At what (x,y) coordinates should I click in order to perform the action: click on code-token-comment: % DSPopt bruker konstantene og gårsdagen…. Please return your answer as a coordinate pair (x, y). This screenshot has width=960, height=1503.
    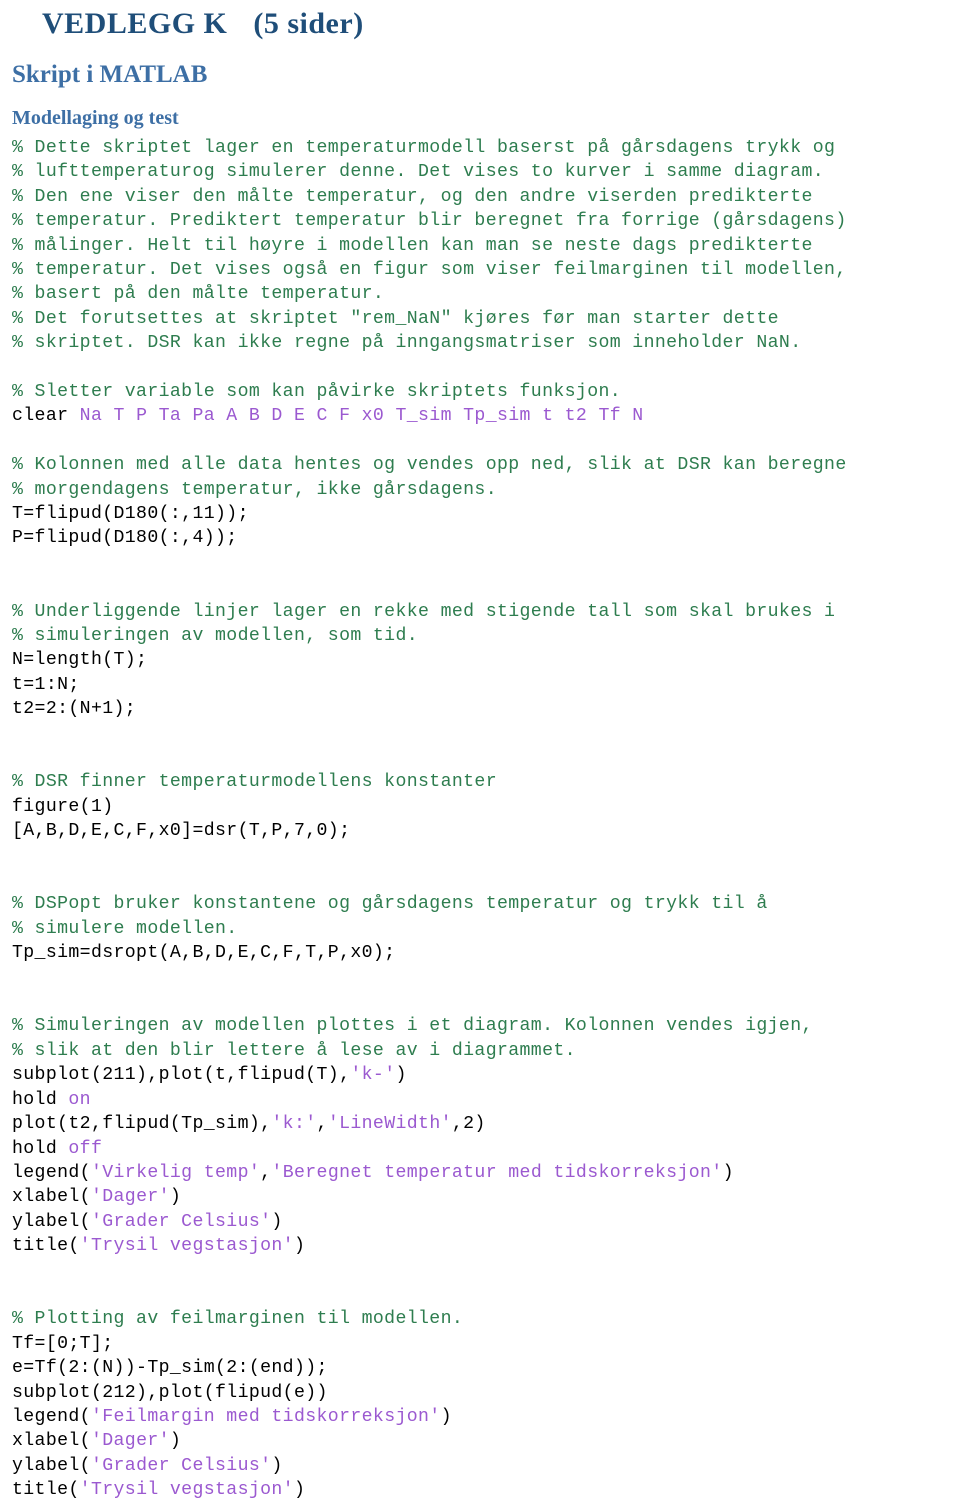
    Looking at the image, I should click on (390, 904).